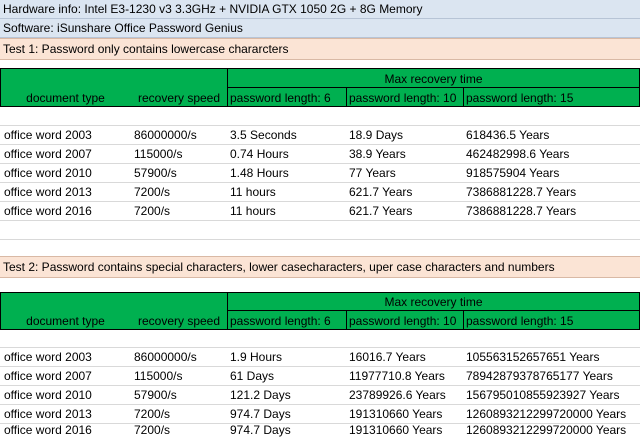  I want to click on len6-cell: 0.74 Hours, so click(259, 154).